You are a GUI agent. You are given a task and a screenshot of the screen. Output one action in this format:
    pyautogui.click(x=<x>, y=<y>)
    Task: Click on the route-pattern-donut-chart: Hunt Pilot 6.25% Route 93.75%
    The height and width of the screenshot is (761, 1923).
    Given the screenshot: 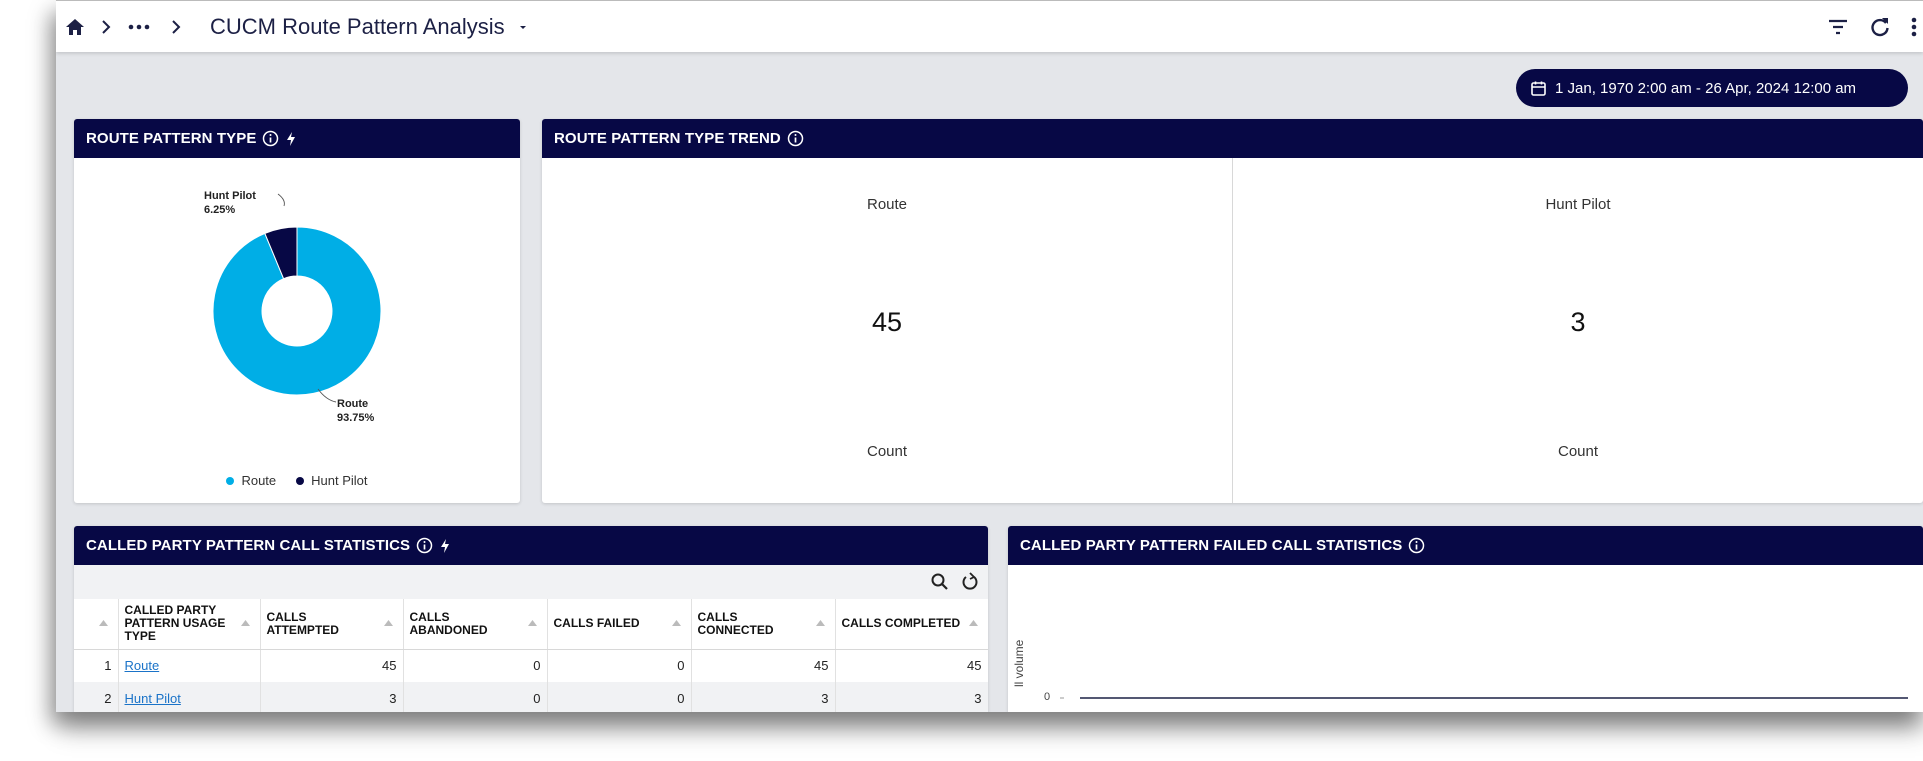 What is the action you would take?
    pyautogui.click(x=293, y=307)
    